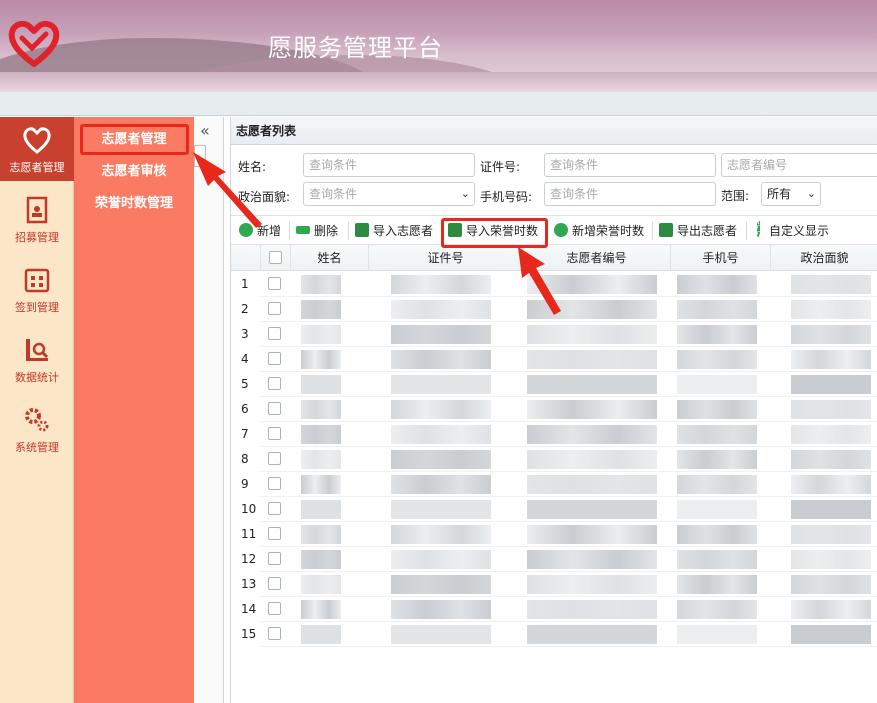  What do you see at coordinates (793, 231) in the screenshot?
I see `custom-display-button: 自定义显示` at bounding box center [793, 231].